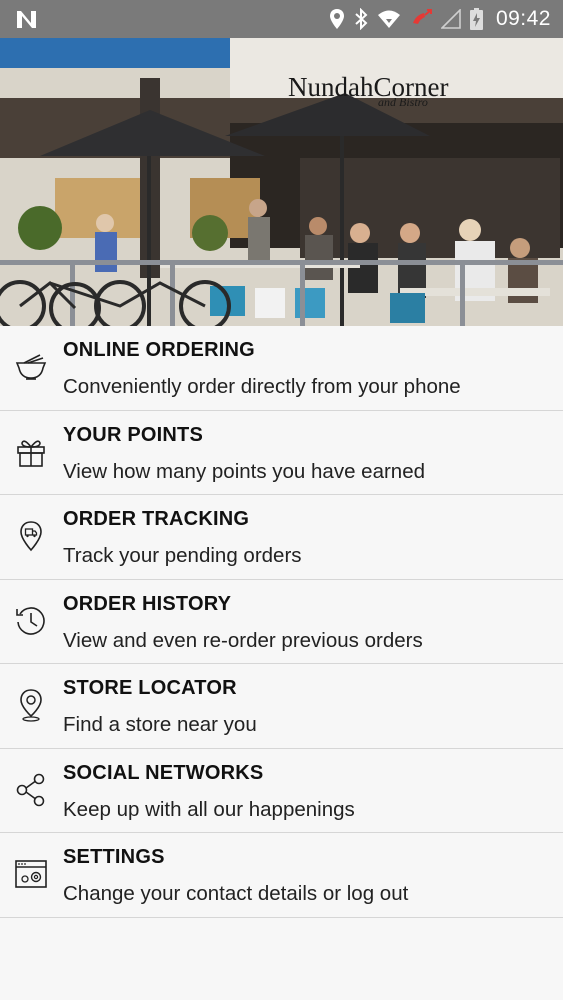  What do you see at coordinates (31, 705) in the screenshot?
I see `location-pin-icon` at bounding box center [31, 705].